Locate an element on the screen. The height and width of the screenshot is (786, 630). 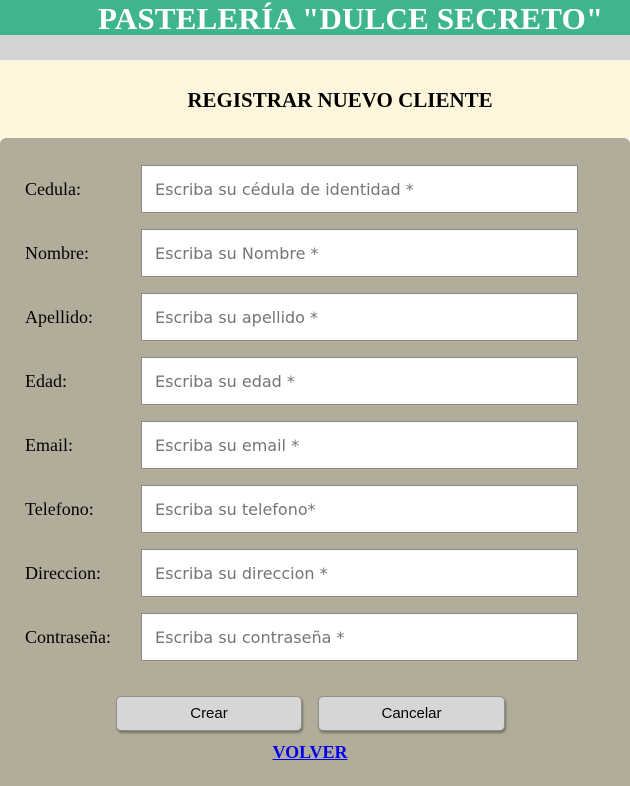
contrasena-label: Contraseña: is located at coordinates (68, 637).